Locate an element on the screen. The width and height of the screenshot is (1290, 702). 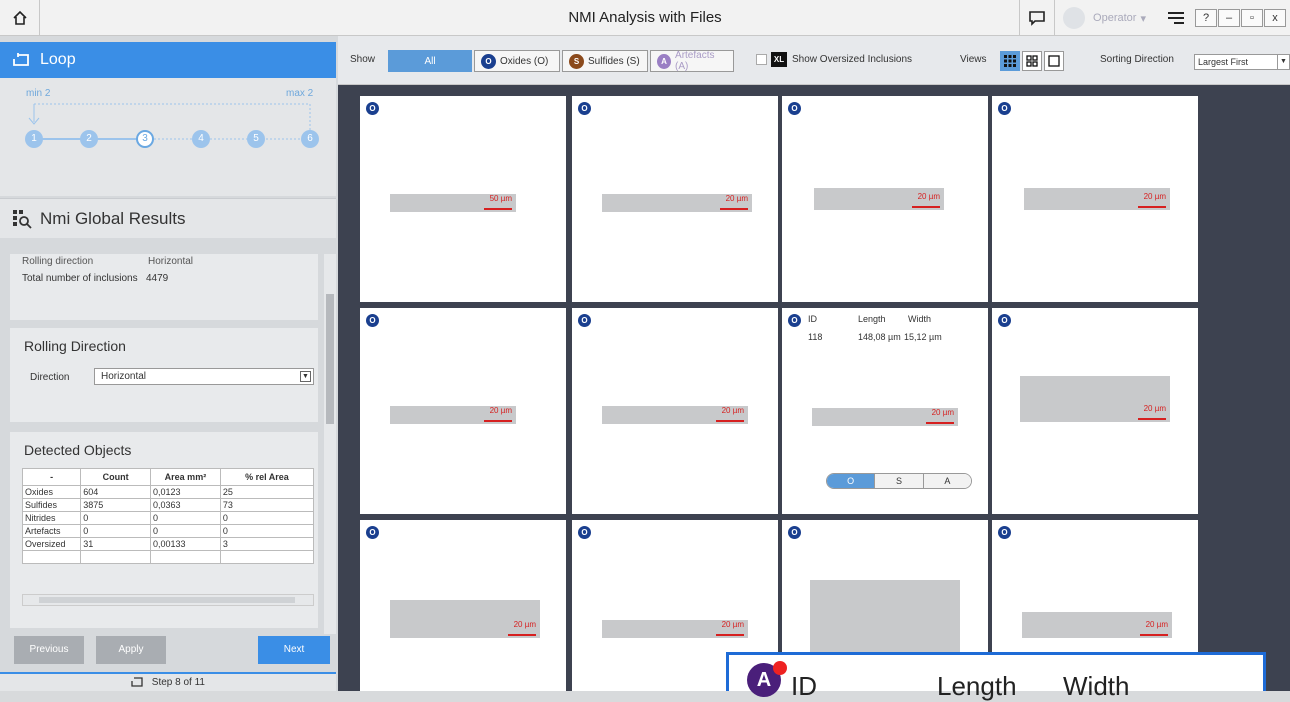
class-option-0: O is located at coordinates (851, 481).